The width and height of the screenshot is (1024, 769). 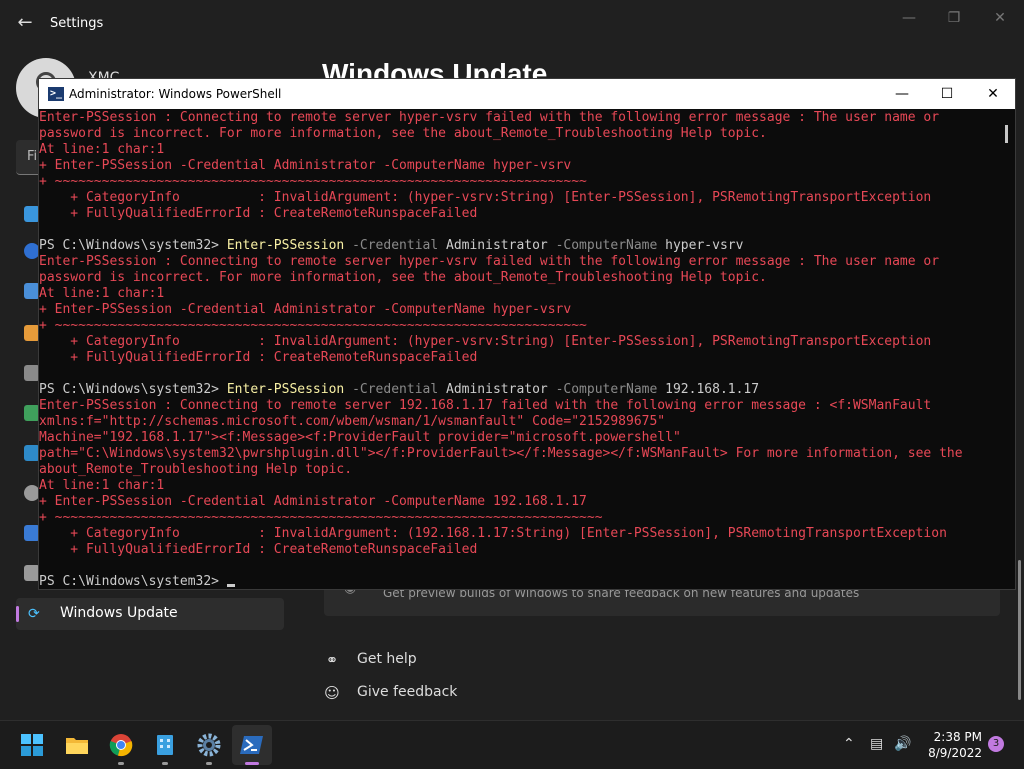 I want to click on file-explorer-button, so click(x=77, y=745).